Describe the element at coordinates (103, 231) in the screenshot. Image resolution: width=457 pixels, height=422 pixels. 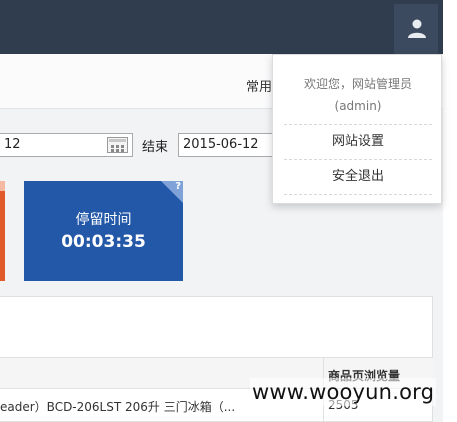
I see `stay-time-card: ? 停留时间 00:03:35` at that location.